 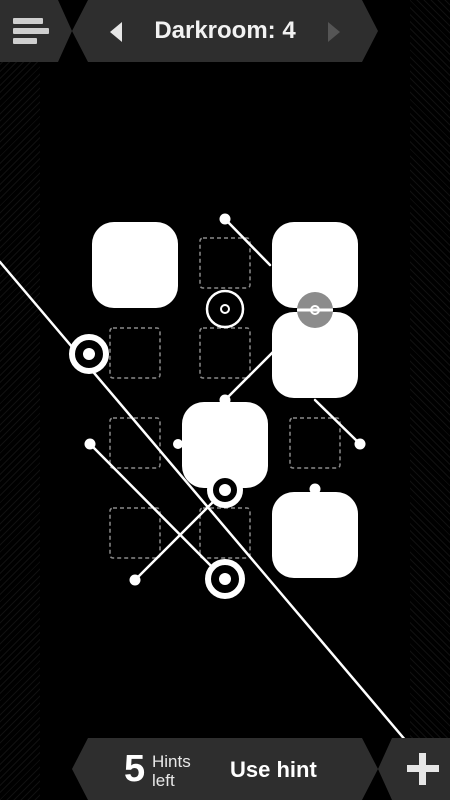 I want to click on hint-bar: 5 Hints left Use hint, so click(x=225, y=769).